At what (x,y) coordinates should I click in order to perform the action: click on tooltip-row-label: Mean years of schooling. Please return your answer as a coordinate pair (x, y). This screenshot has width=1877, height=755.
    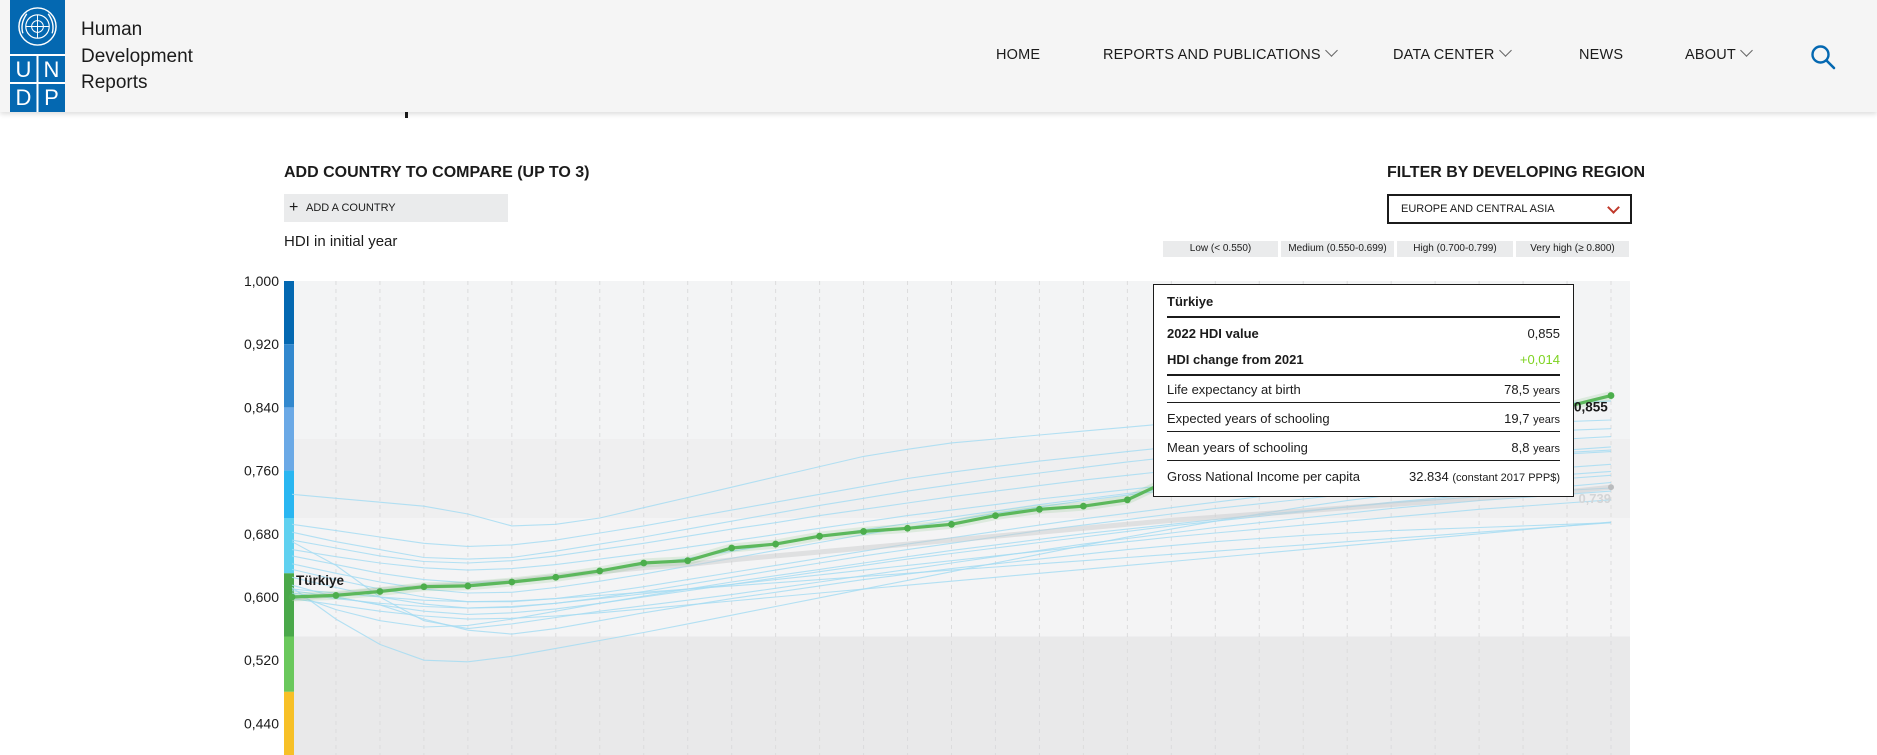
    Looking at the image, I should click on (1237, 447).